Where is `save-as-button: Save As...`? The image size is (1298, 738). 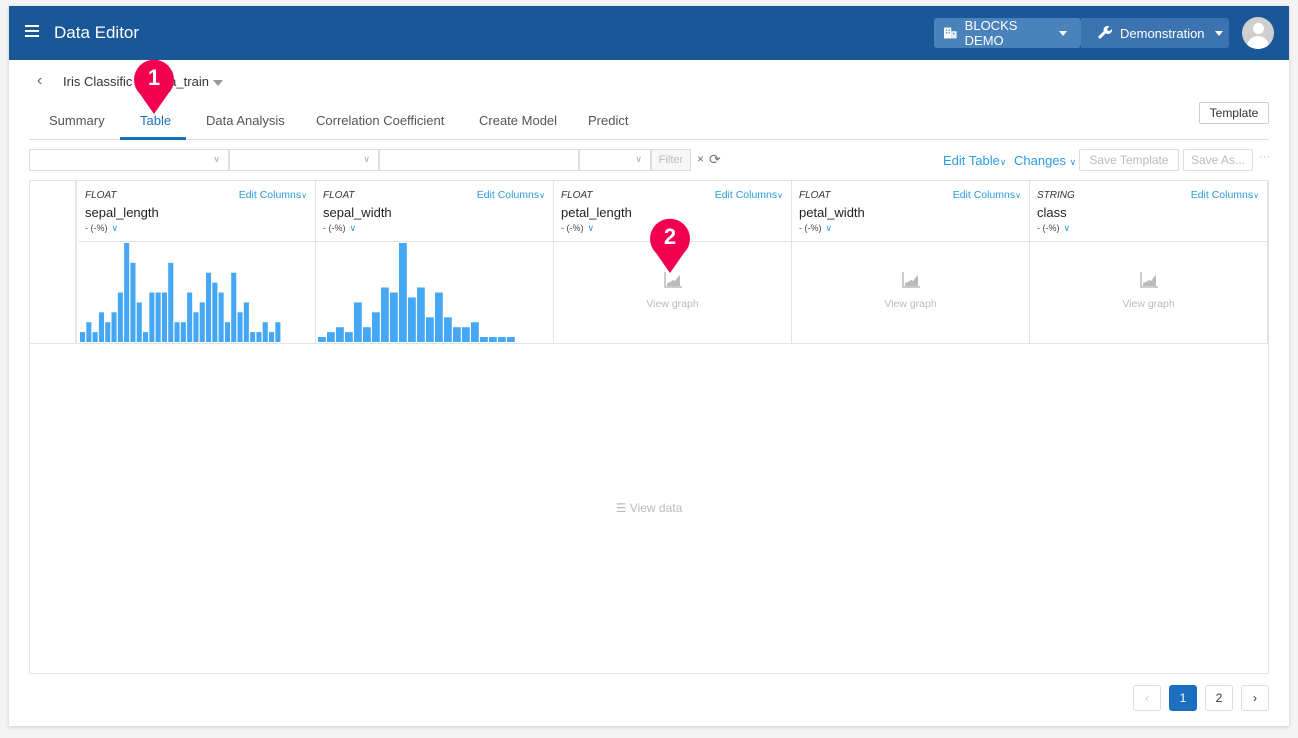
save-as-button: Save As... is located at coordinates (1218, 160).